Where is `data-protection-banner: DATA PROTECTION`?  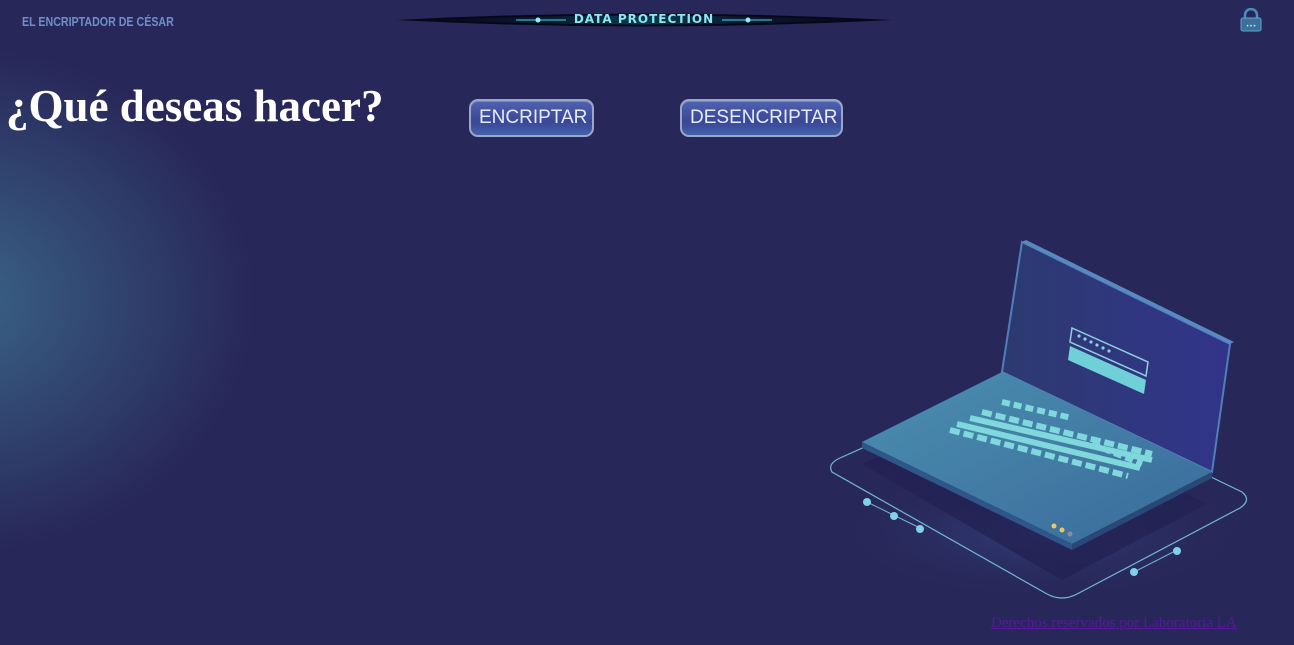
data-protection-banner: DATA PROTECTION is located at coordinates (644, 20).